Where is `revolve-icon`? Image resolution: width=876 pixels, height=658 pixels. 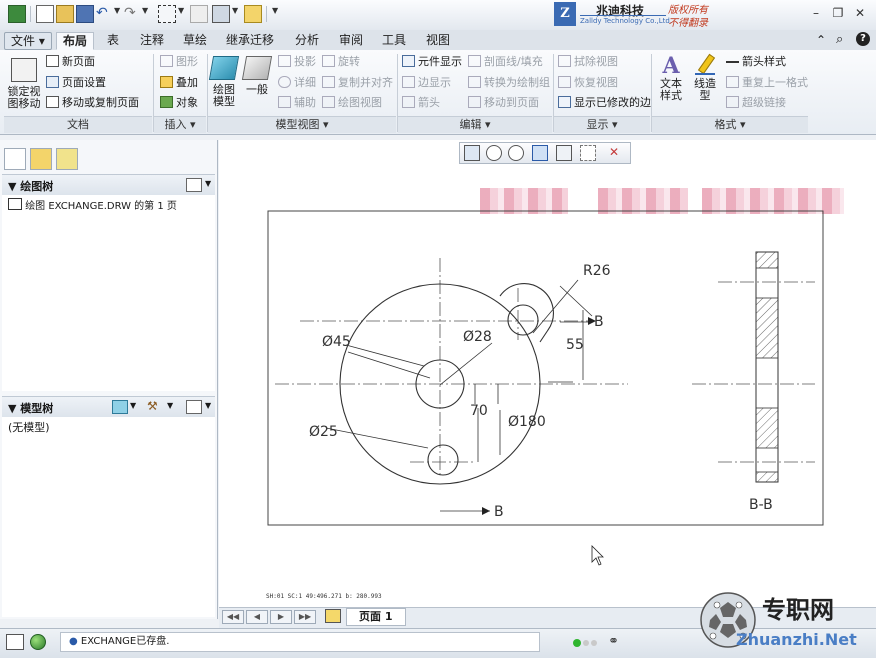
revolve-icon is located at coordinates (328, 61).